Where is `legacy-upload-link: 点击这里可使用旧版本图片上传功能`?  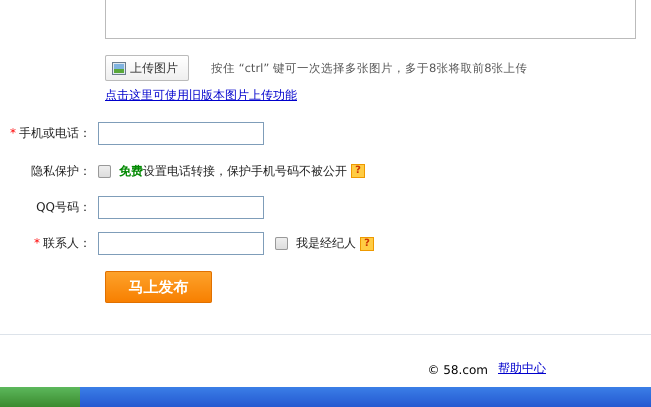 legacy-upload-link: 点击这里可使用旧版本图片上传功能 is located at coordinates (201, 95).